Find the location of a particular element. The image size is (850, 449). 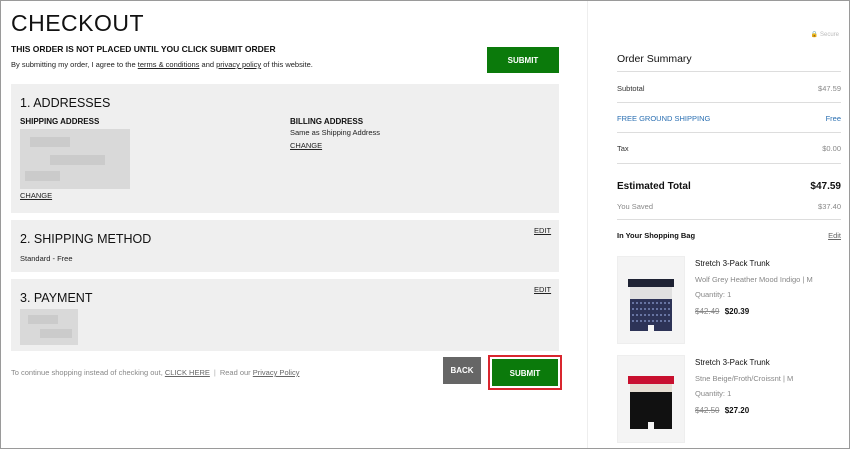

tax-label: Tax is located at coordinates (623, 148).